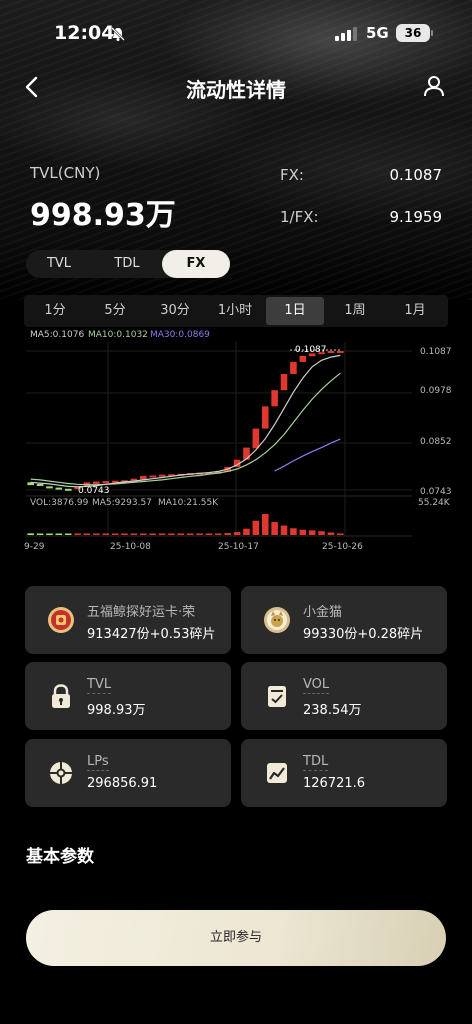 Image resolution: width=472 pixels, height=1024 pixels. Describe the element at coordinates (180, 335) in the screenshot. I see `ma30-legend: MA30:0.0869` at that location.